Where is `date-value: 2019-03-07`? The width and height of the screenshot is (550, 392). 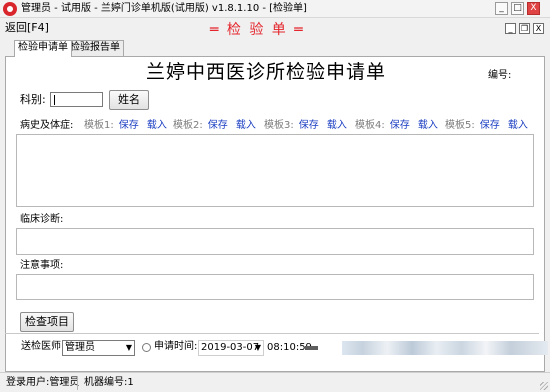
date-value: 2019-03-07 is located at coordinates (230, 347).